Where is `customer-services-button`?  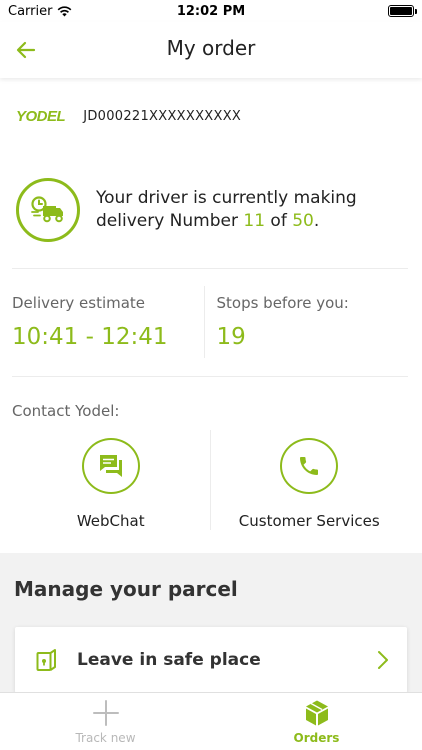 customer-services-button is located at coordinates (309, 466).